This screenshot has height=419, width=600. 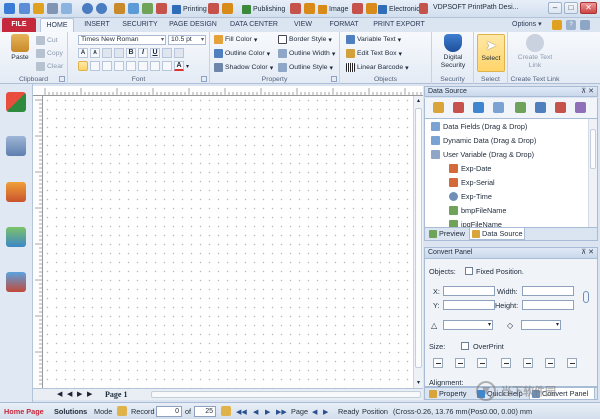 I want to click on pdf-icon, so click(x=161, y=8).